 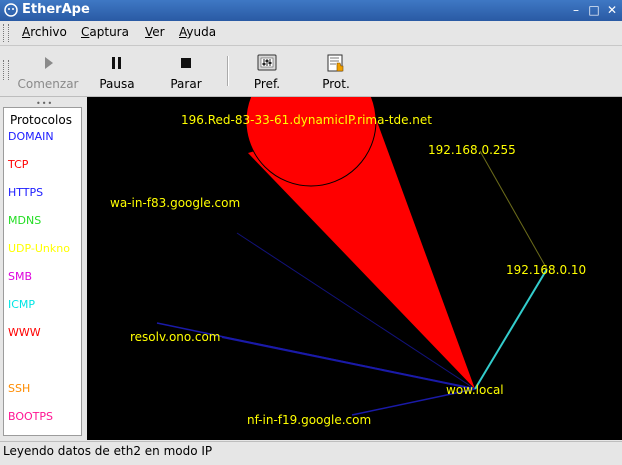 What do you see at coordinates (39, 248) in the screenshot?
I see `protocol-item: UDP-Unkno` at bounding box center [39, 248].